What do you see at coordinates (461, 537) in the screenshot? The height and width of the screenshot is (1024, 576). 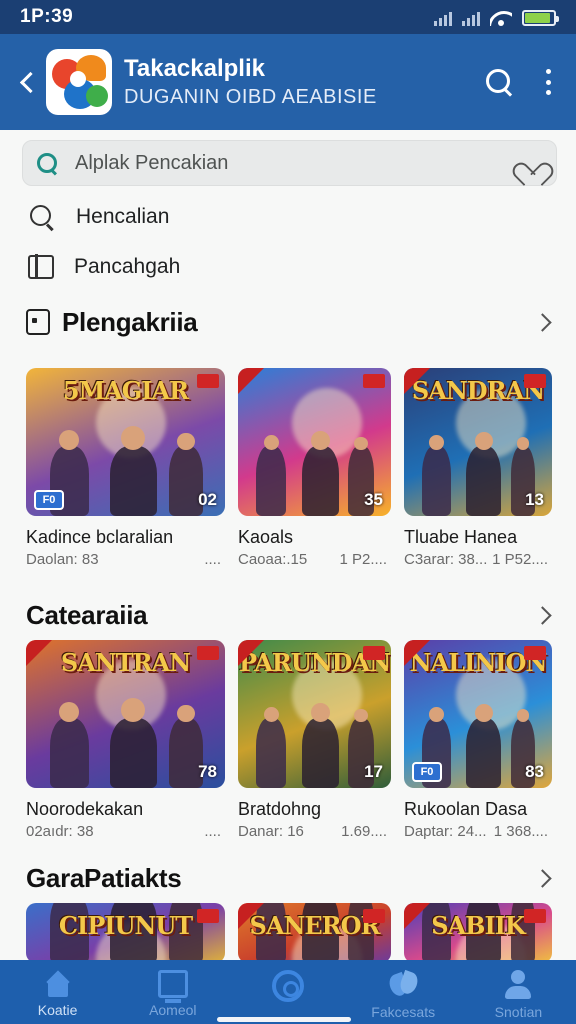 I see `game-name: Tluabe Hanea` at bounding box center [461, 537].